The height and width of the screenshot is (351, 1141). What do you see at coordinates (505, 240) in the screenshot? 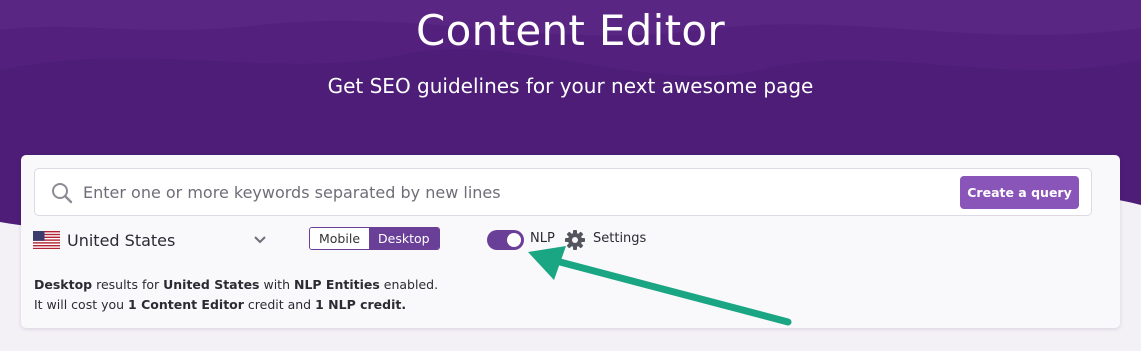
I see `nlp-toggle` at bounding box center [505, 240].